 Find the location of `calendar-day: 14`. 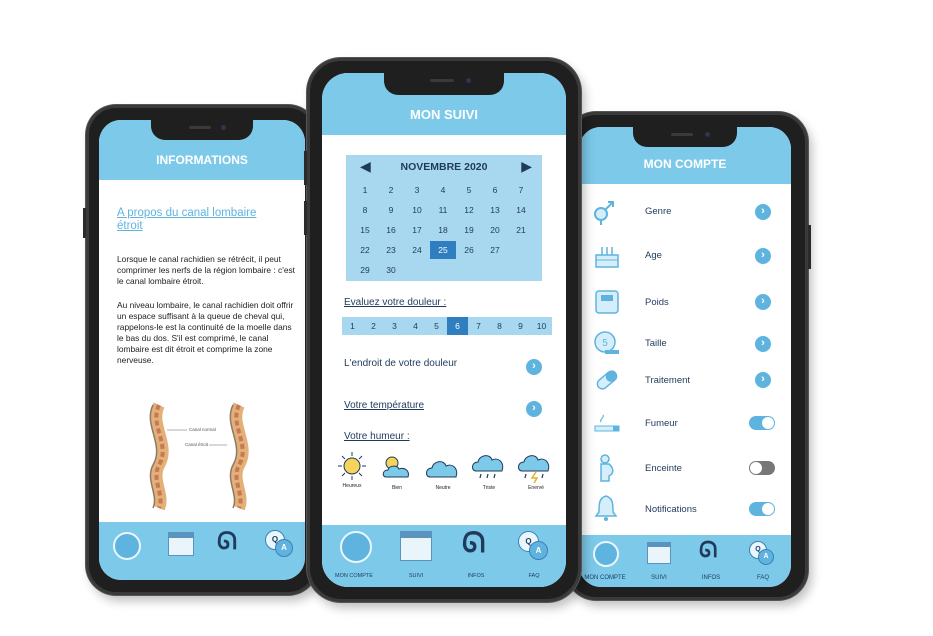

calendar-day: 14 is located at coordinates (521, 210).